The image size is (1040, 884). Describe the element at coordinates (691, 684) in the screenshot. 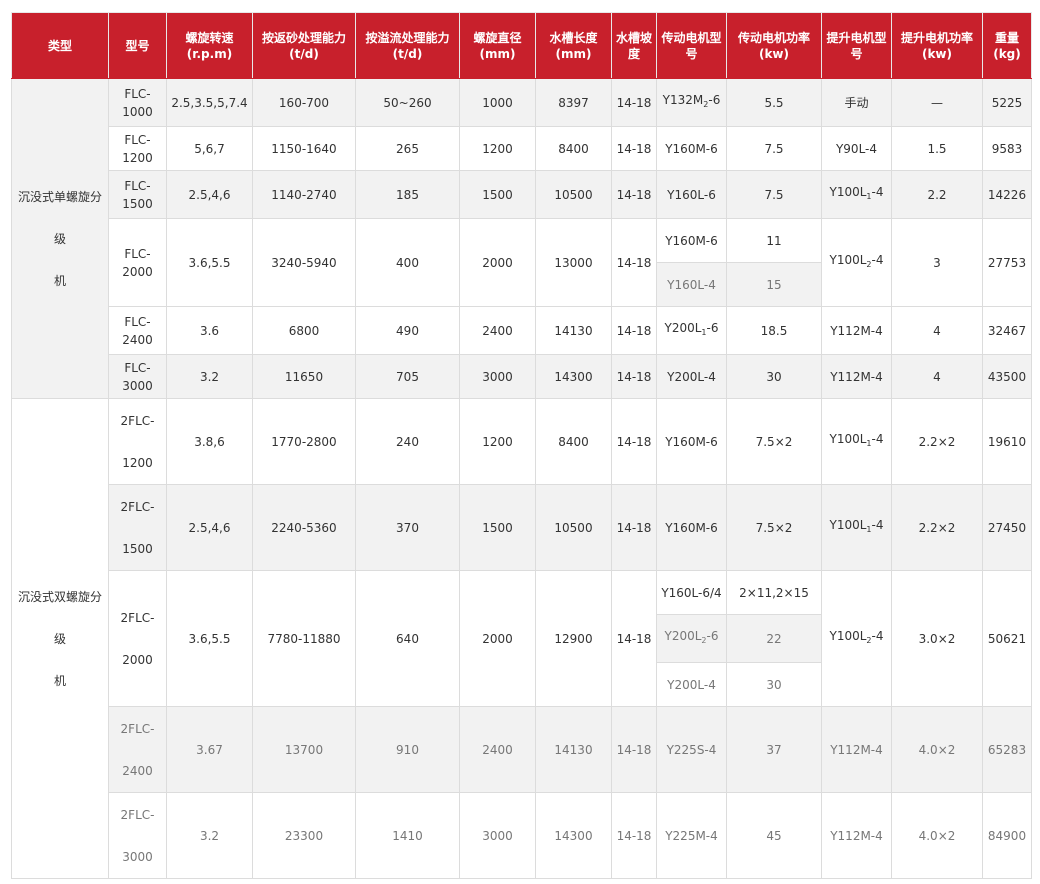

I see `drive-model-cell: Y200L-4` at that location.